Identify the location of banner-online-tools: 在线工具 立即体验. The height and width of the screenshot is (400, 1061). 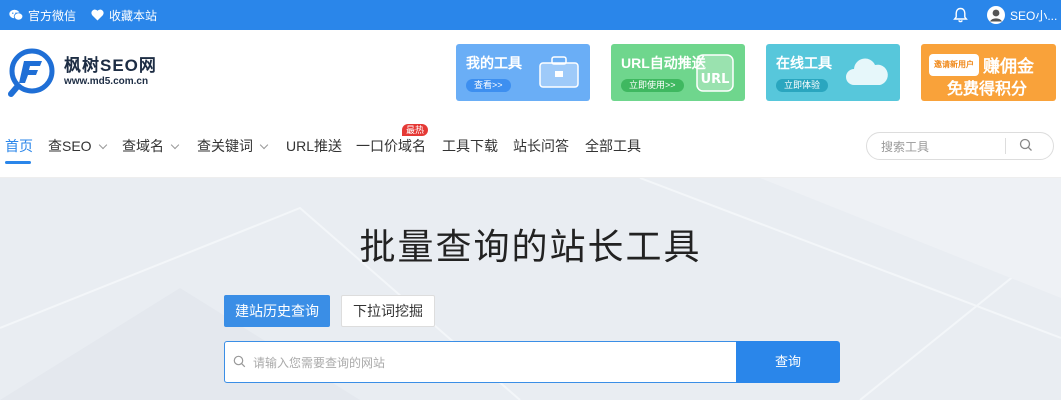
(833, 72).